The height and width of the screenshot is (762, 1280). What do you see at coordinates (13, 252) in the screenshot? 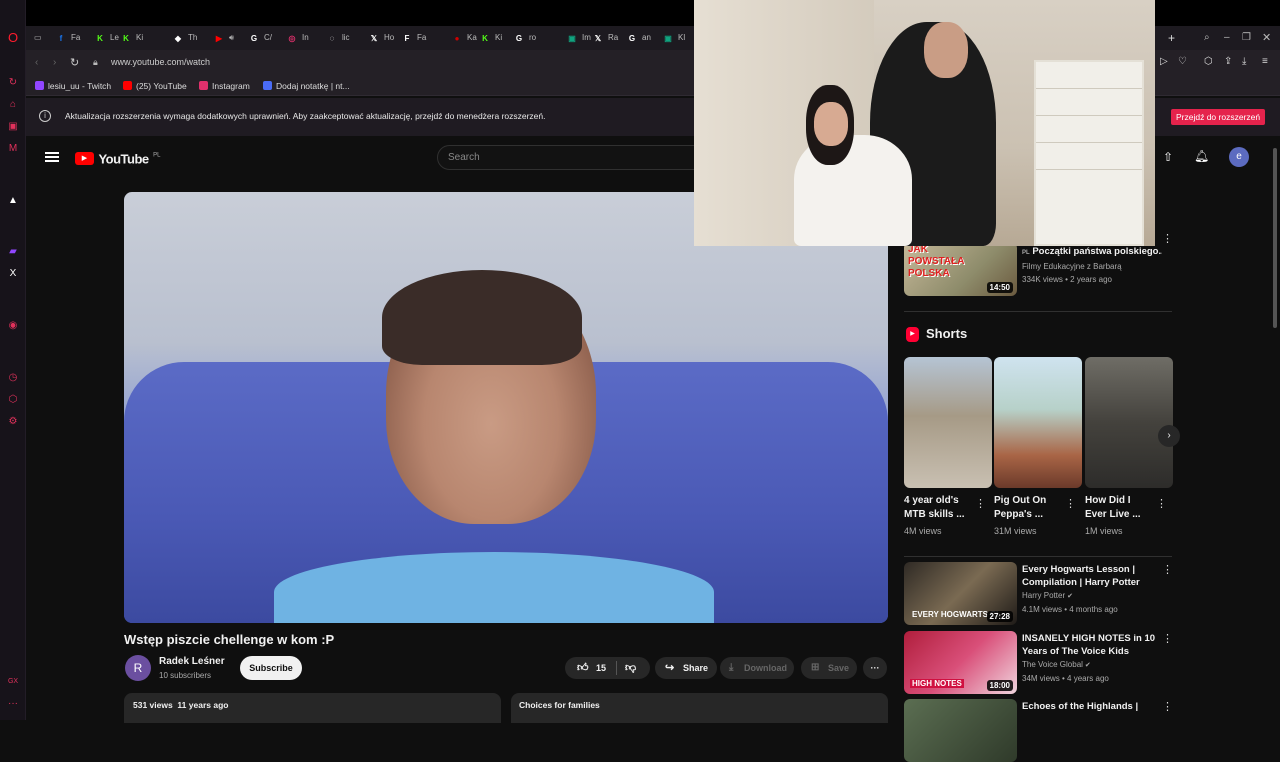
I see `twitch-sidebar-icon: ▰` at bounding box center [13, 252].